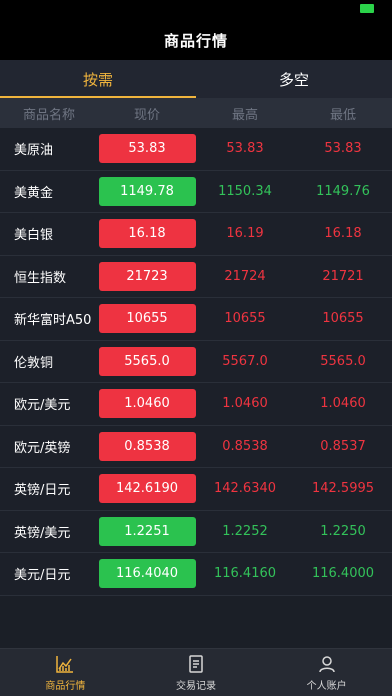 The height and width of the screenshot is (696, 392). Describe the element at coordinates (42, 491) in the screenshot. I see `commodity-name: 英镑/日元` at that location.